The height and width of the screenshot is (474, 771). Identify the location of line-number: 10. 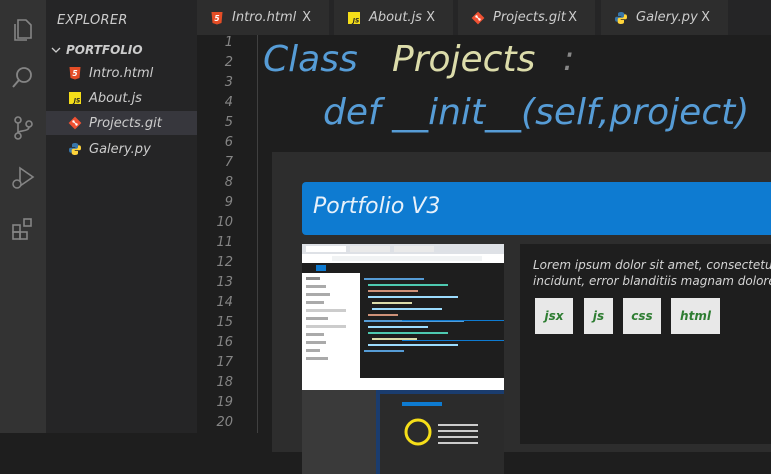
(224, 222).